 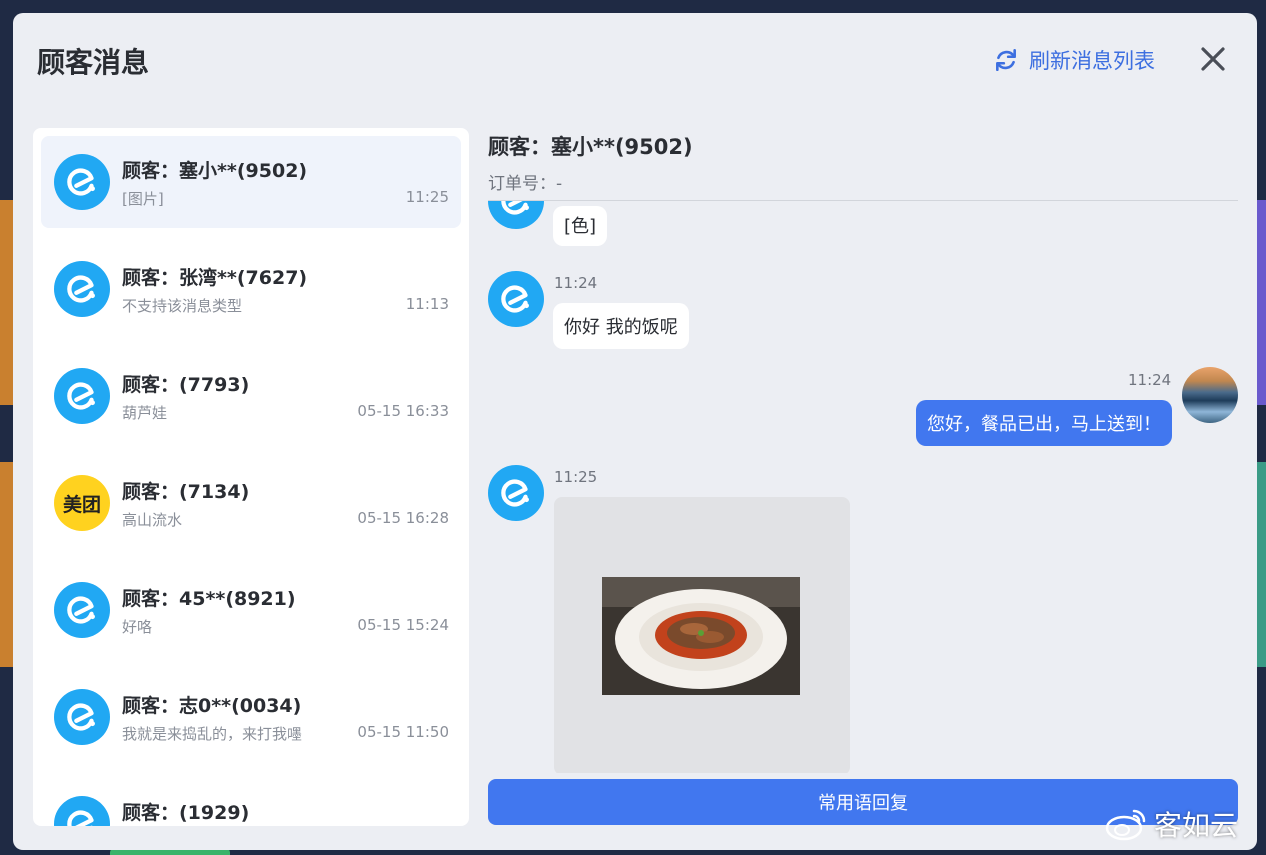 I want to click on close-button, so click(x=1213, y=59).